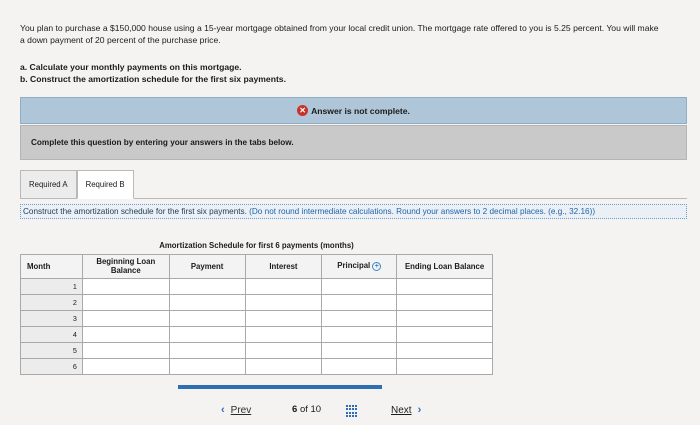 Image resolution: width=700 pixels, height=425 pixels. What do you see at coordinates (316, 409) in the screenshot?
I see `total-pages: 10` at bounding box center [316, 409].